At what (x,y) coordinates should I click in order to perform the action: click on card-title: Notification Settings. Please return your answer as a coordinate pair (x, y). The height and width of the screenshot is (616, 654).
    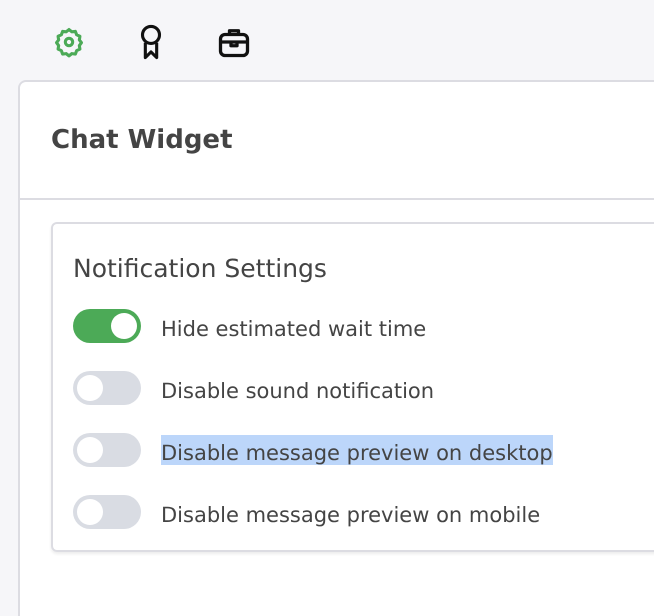
    Looking at the image, I should click on (200, 268).